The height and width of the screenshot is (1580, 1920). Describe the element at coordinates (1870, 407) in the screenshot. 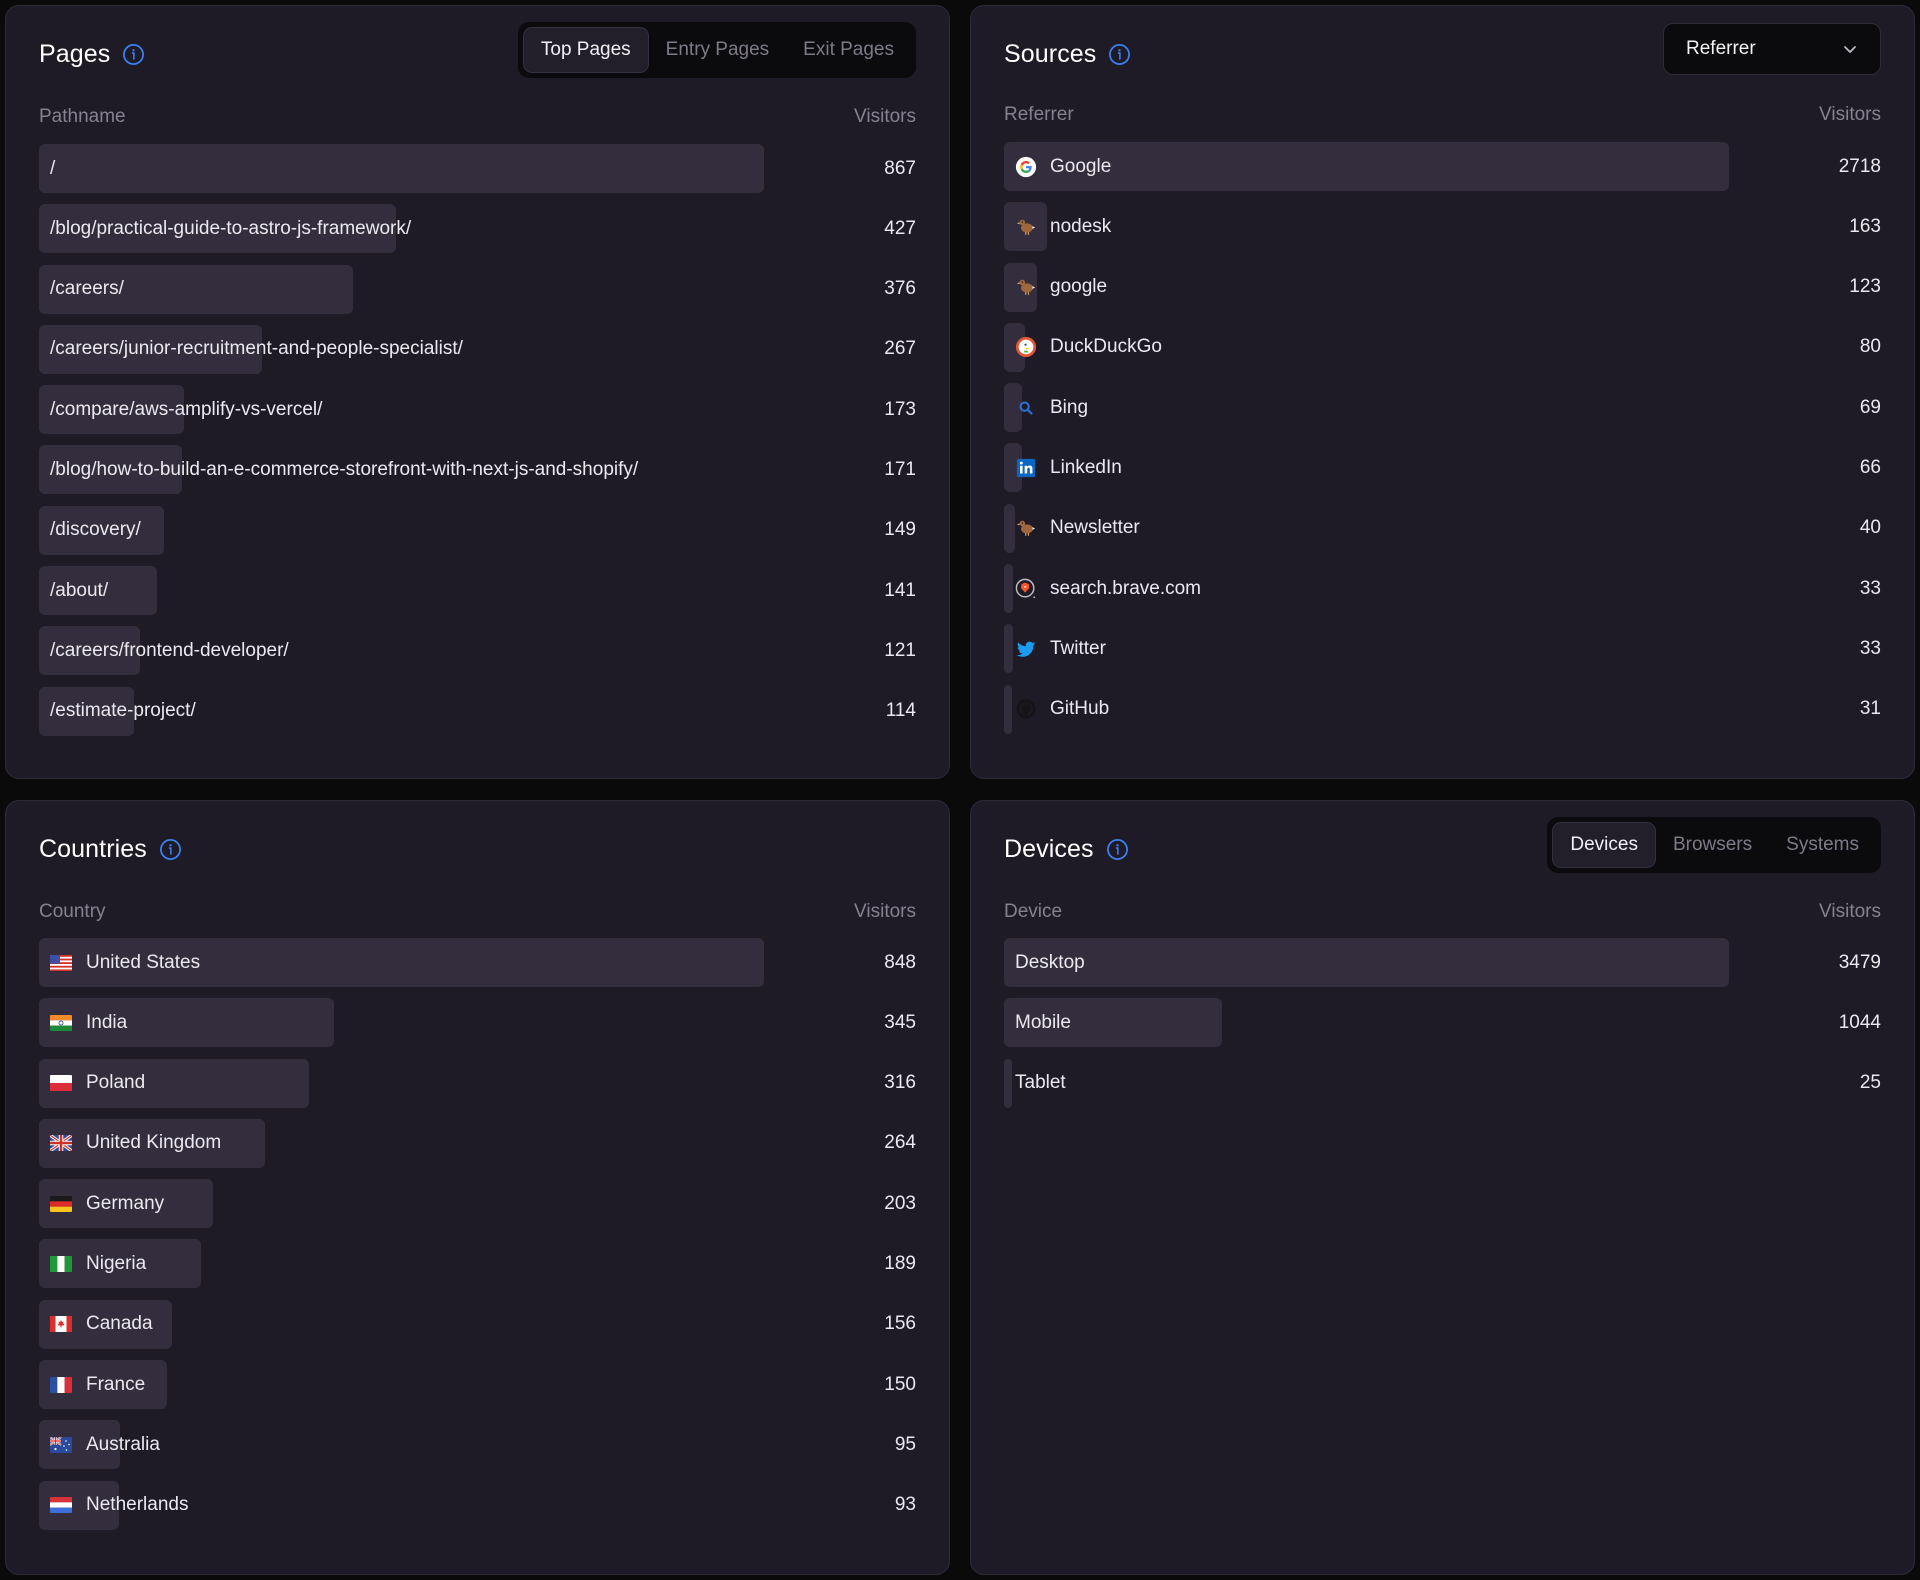

I see `row-visitors-value: 69` at that location.